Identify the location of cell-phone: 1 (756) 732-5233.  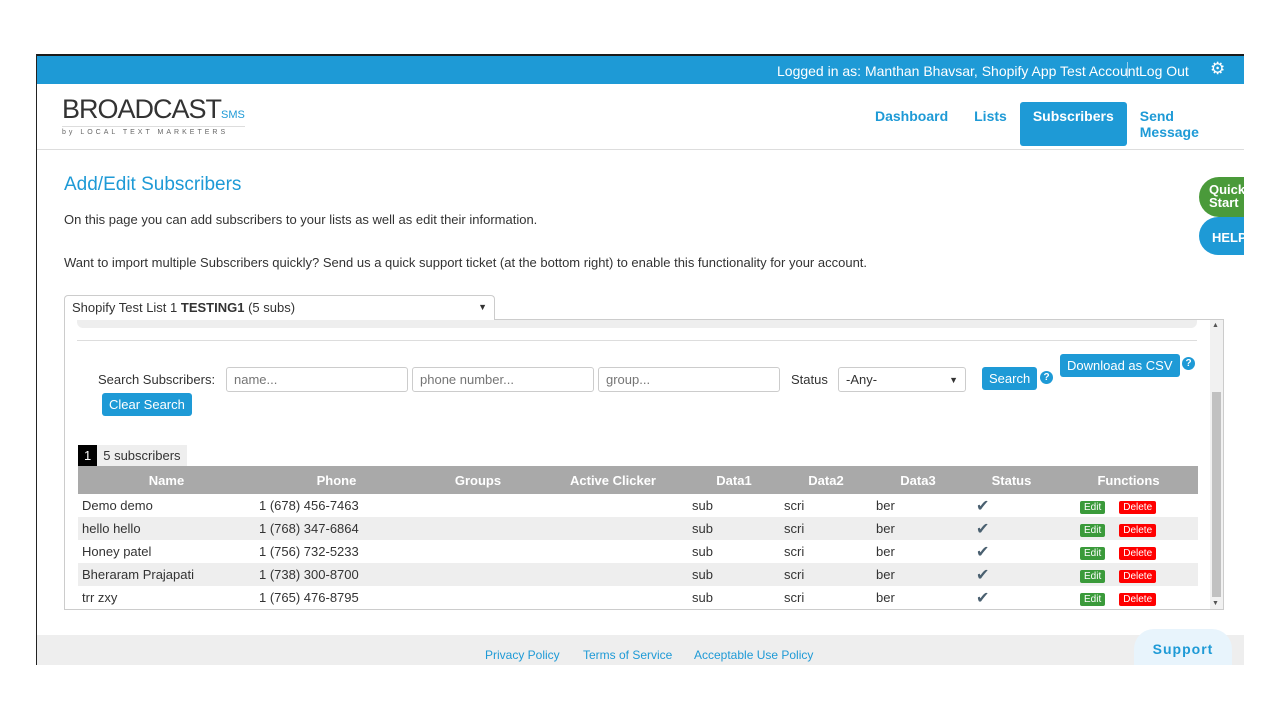
(309, 551).